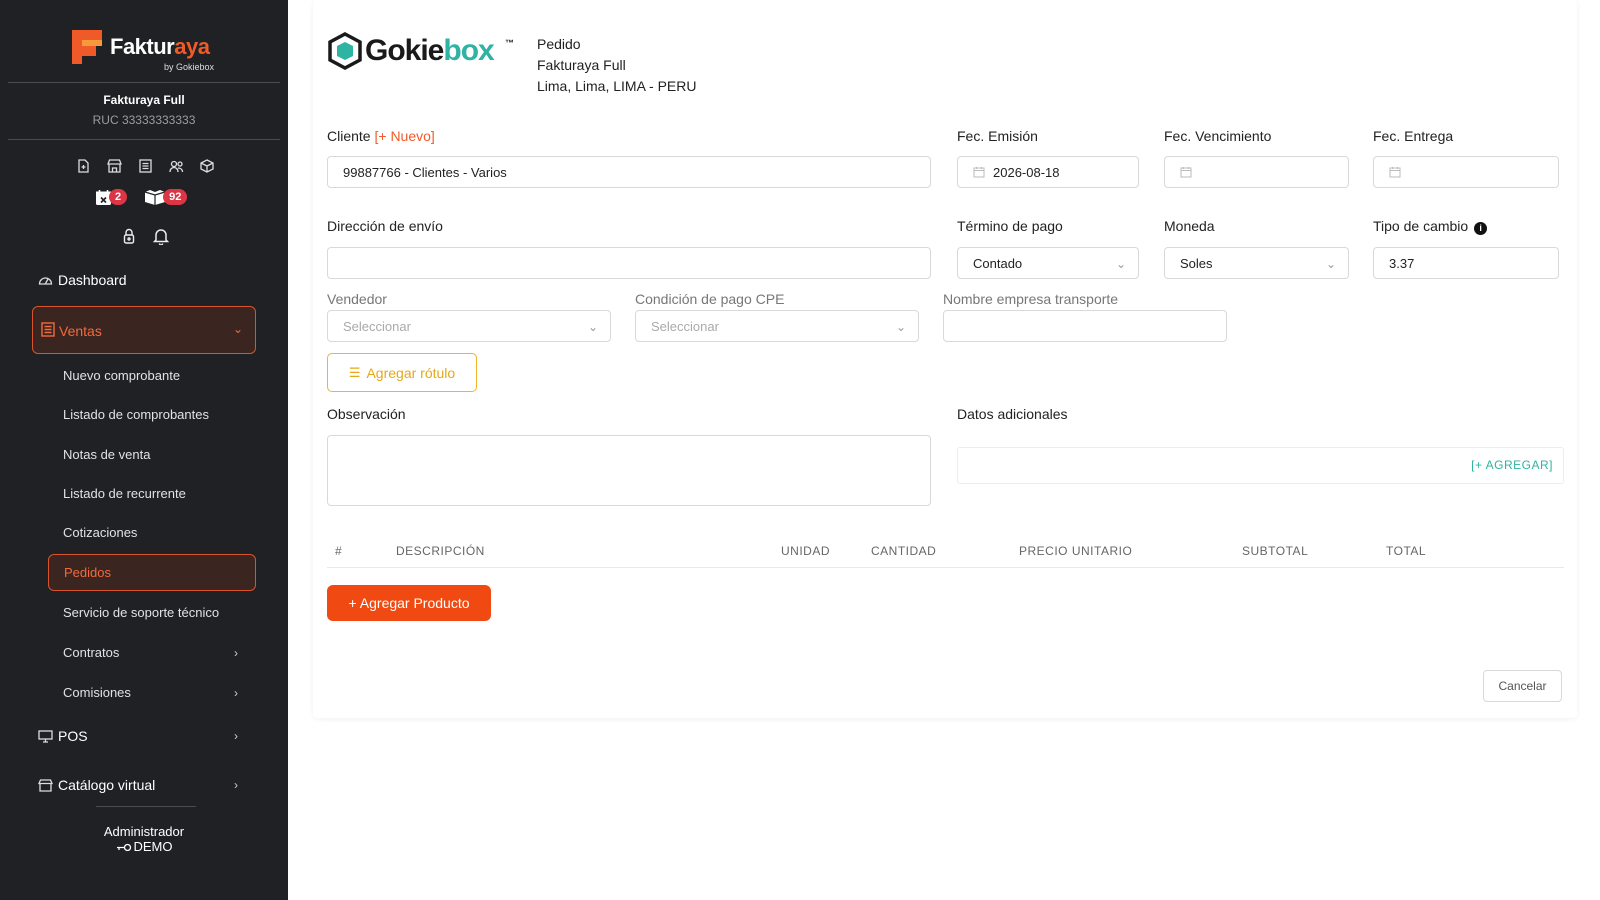  I want to click on col-descripcion: DESCRIPCIÓN, so click(440, 551).